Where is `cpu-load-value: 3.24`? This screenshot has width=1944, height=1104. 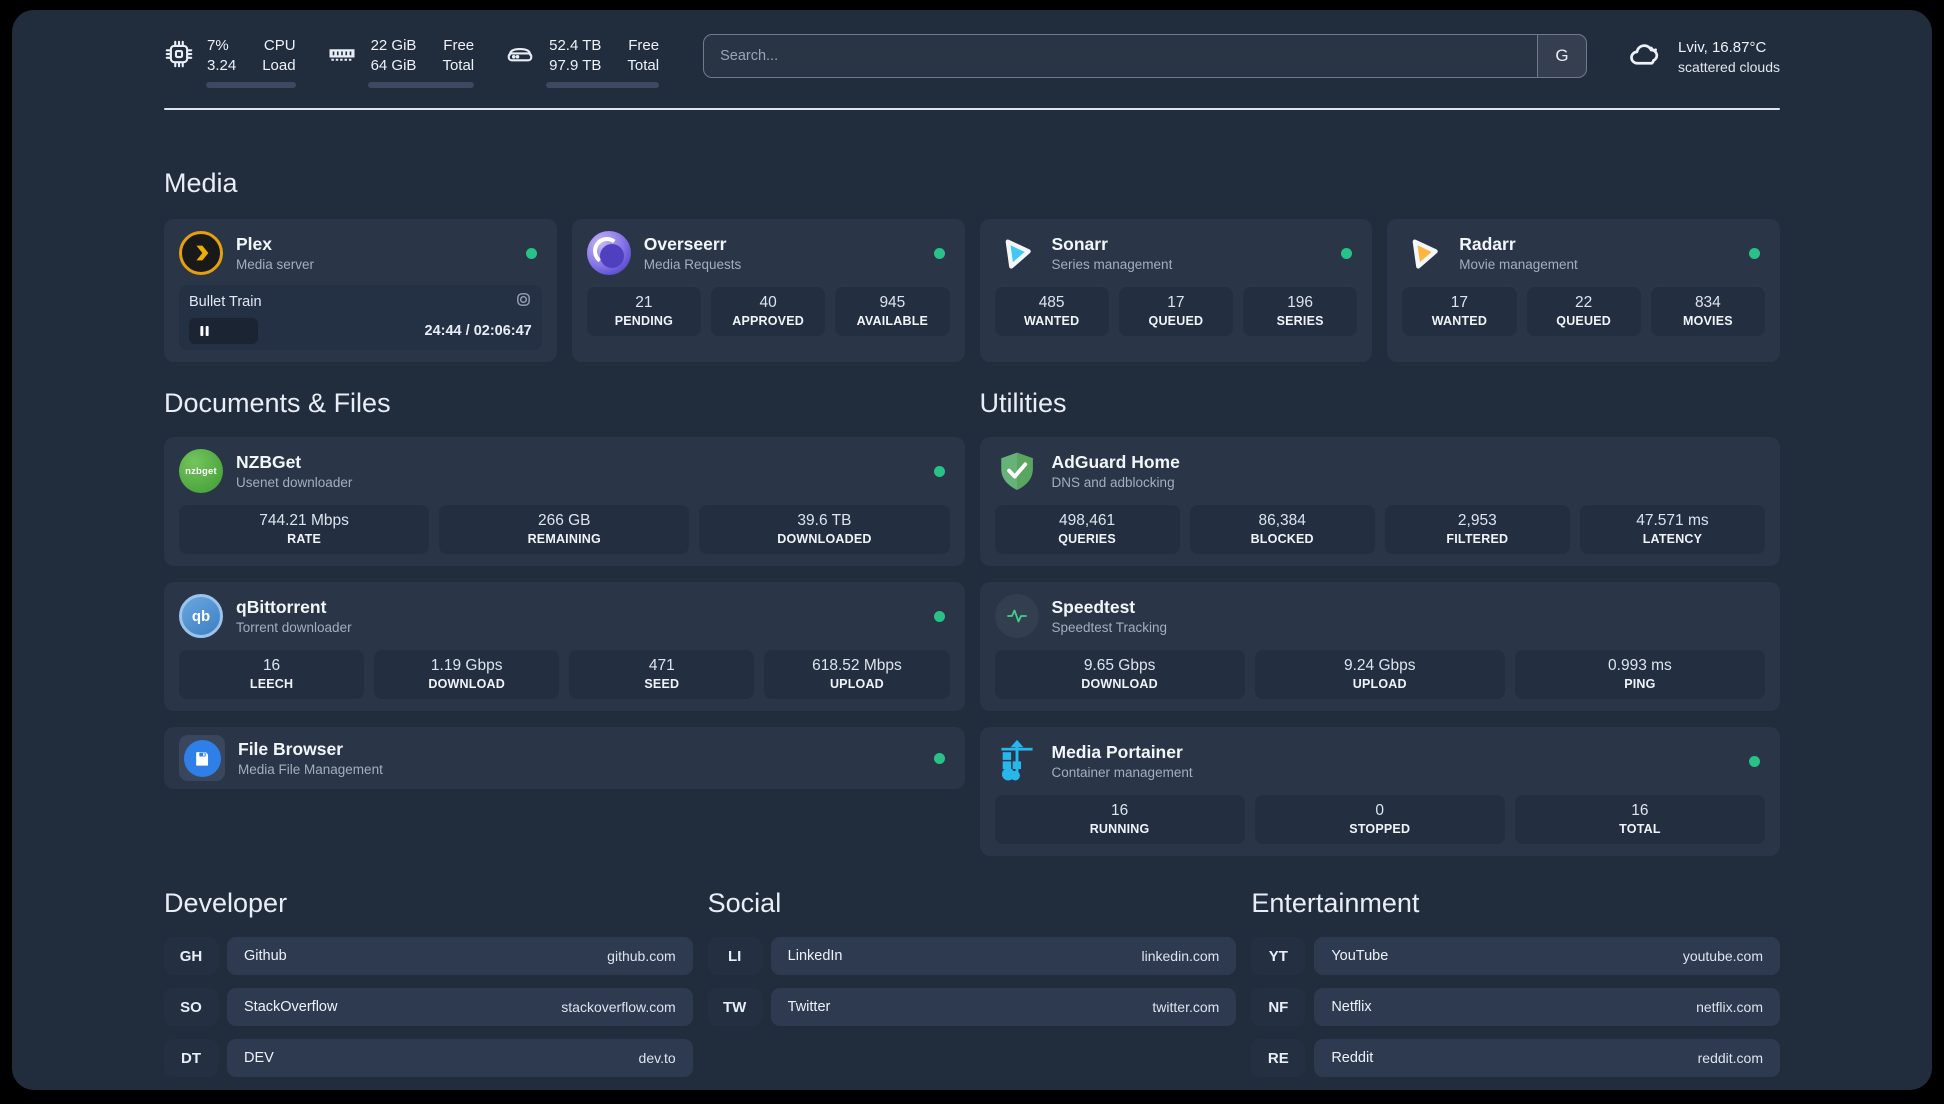 cpu-load-value: 3.24 is located at coordinates (222, 65).